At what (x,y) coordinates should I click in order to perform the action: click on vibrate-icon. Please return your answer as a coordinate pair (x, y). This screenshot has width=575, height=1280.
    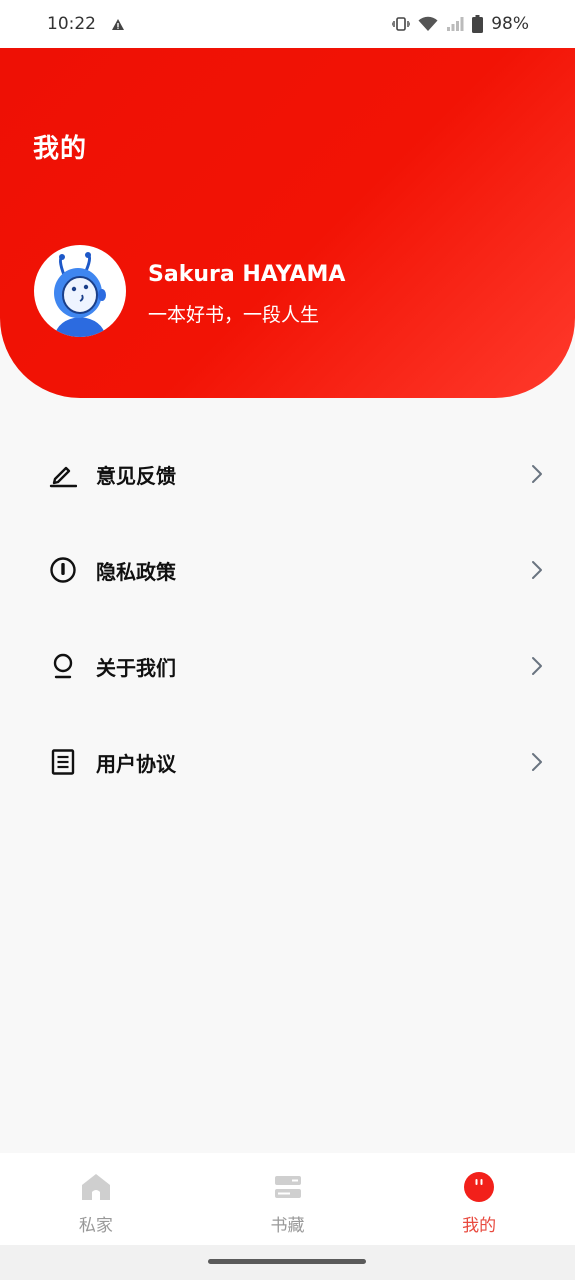
    Looking at the image, I should click on (401, 24).